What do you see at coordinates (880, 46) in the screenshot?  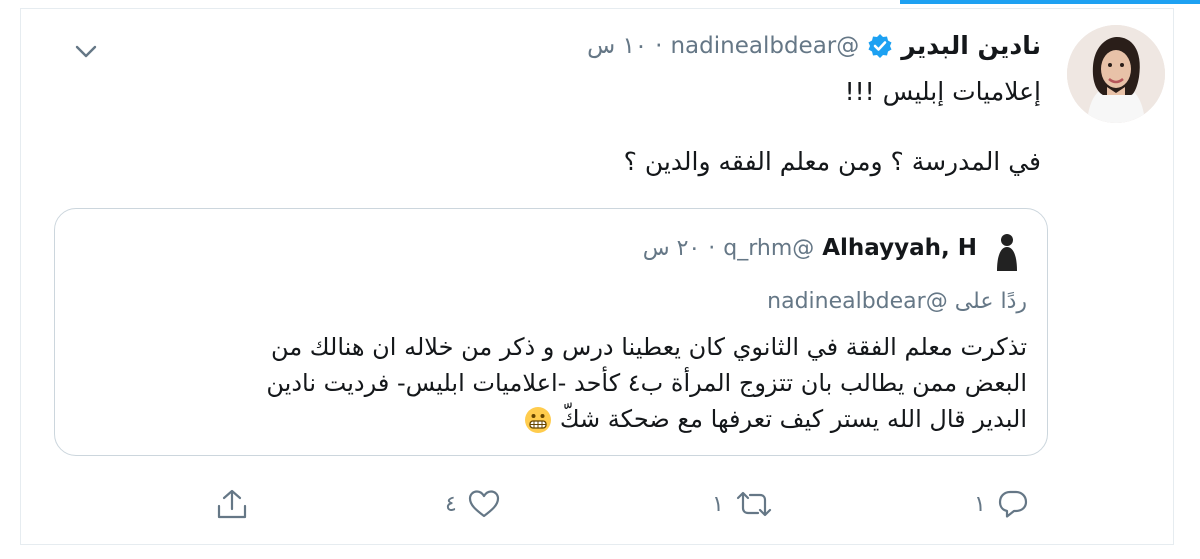 I see `verified-badge-icon` at bounding box center [880, 46].